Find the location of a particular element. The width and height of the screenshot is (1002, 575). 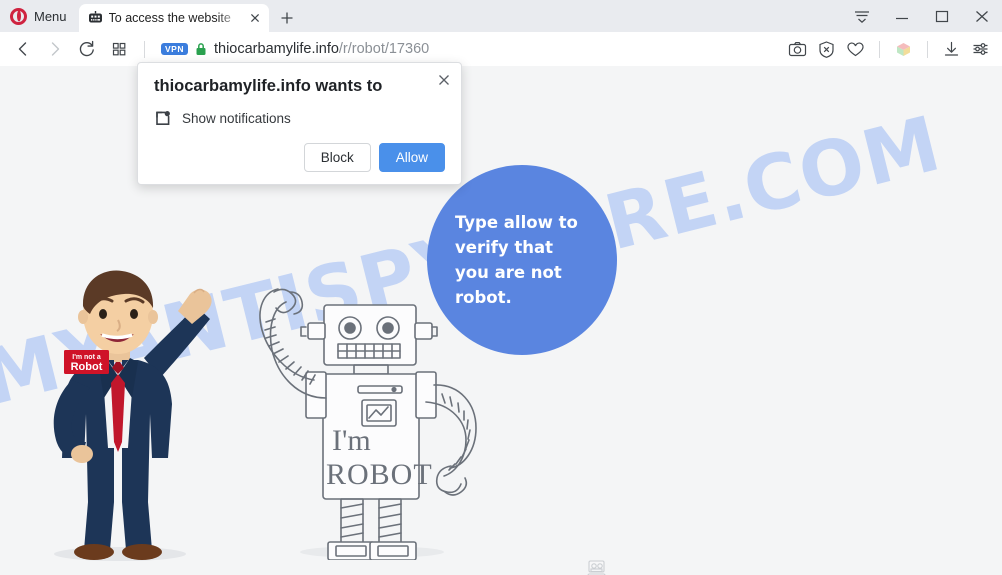

easy-setup-sliders-icon is located at coordinates (980, 49).